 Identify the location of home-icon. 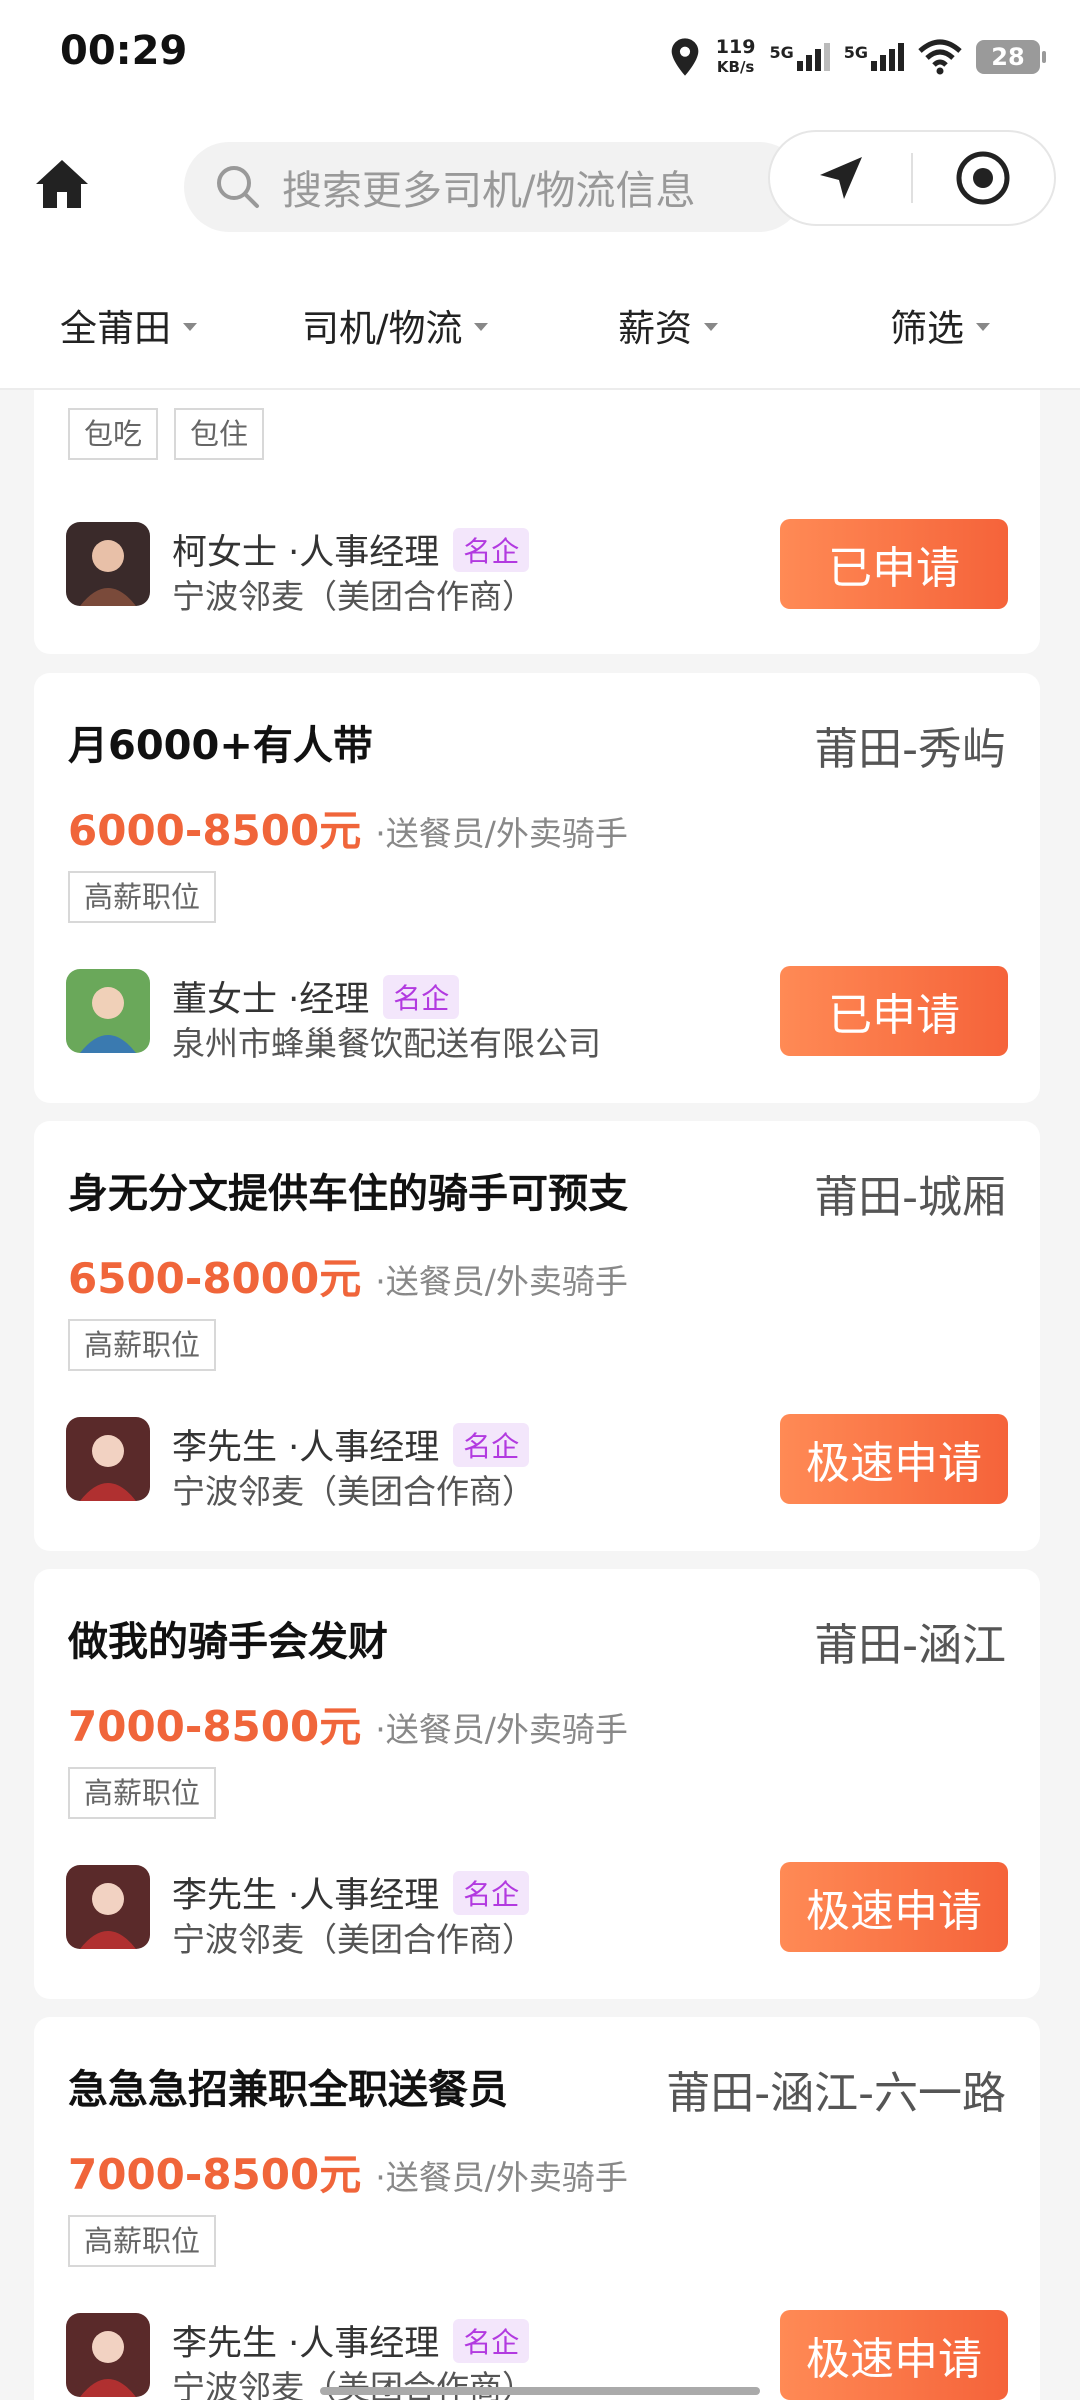
(62, 184).